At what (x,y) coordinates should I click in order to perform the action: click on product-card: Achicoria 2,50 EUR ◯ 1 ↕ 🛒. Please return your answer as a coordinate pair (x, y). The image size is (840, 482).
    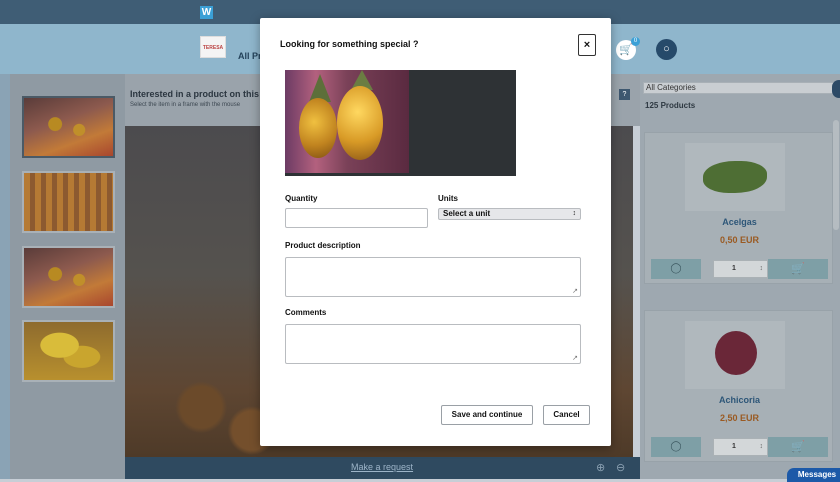
    Looking at the image, I should click on (738, 386).